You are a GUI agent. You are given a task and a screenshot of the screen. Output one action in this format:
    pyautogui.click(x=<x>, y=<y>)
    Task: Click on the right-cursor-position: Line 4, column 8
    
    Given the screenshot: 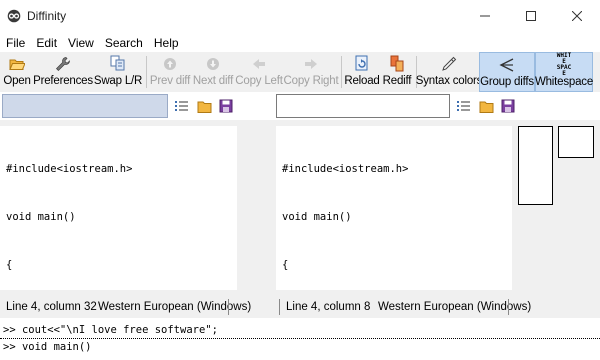 What is the action you would take?
    pyautogui.click(x=328, y=307)
    